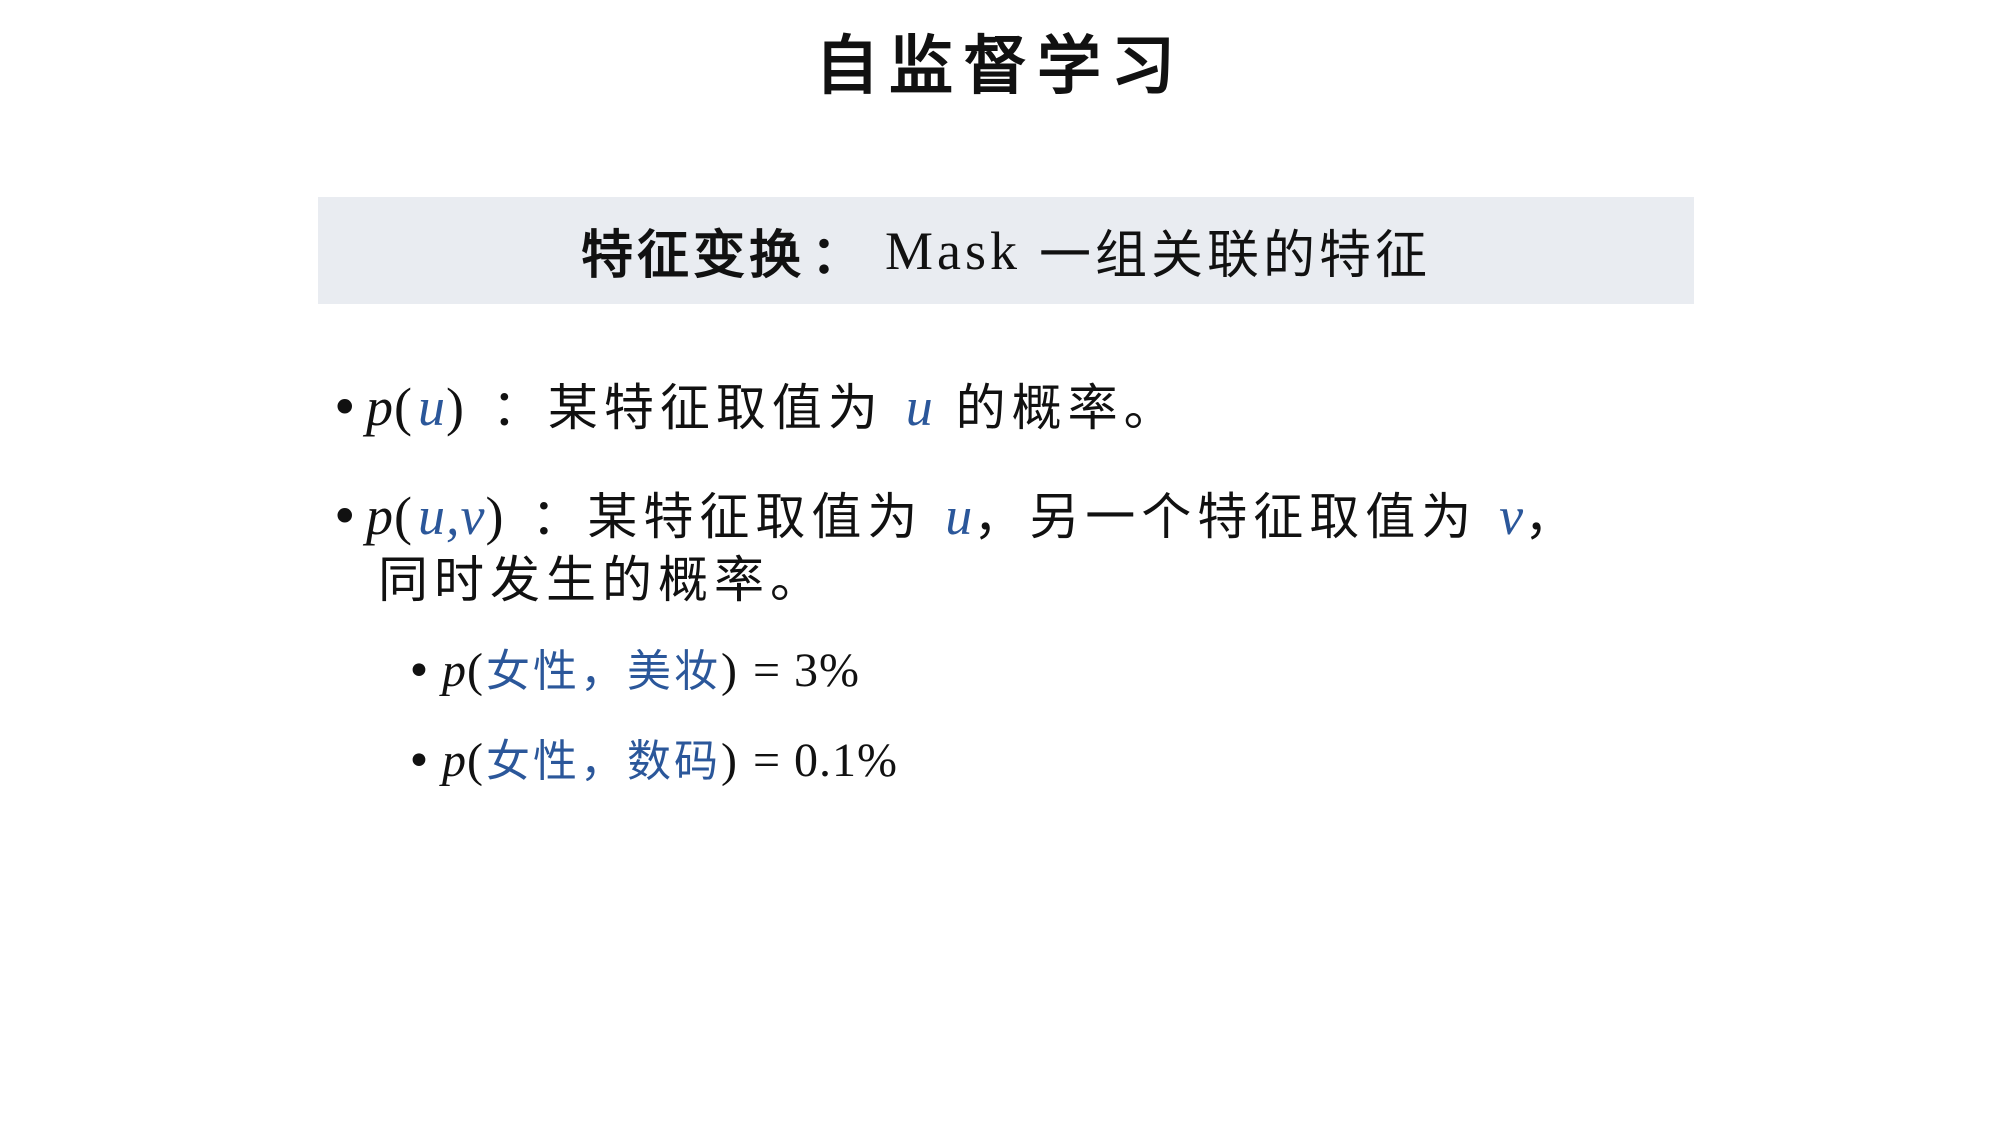 Image resolution: width=2000 pixels, height=1125 pixels. What do you see at coordinates (1056, 408) in the screenshot?
I see `bullet-desc-after: 的概率。` at bounding box center [1056, 408].